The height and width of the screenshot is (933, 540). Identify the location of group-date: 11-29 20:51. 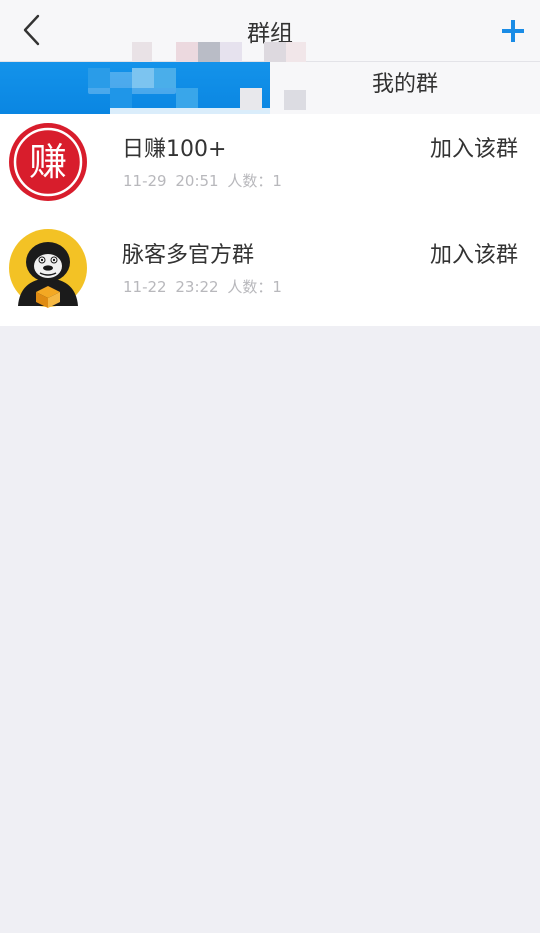
(171, 181).